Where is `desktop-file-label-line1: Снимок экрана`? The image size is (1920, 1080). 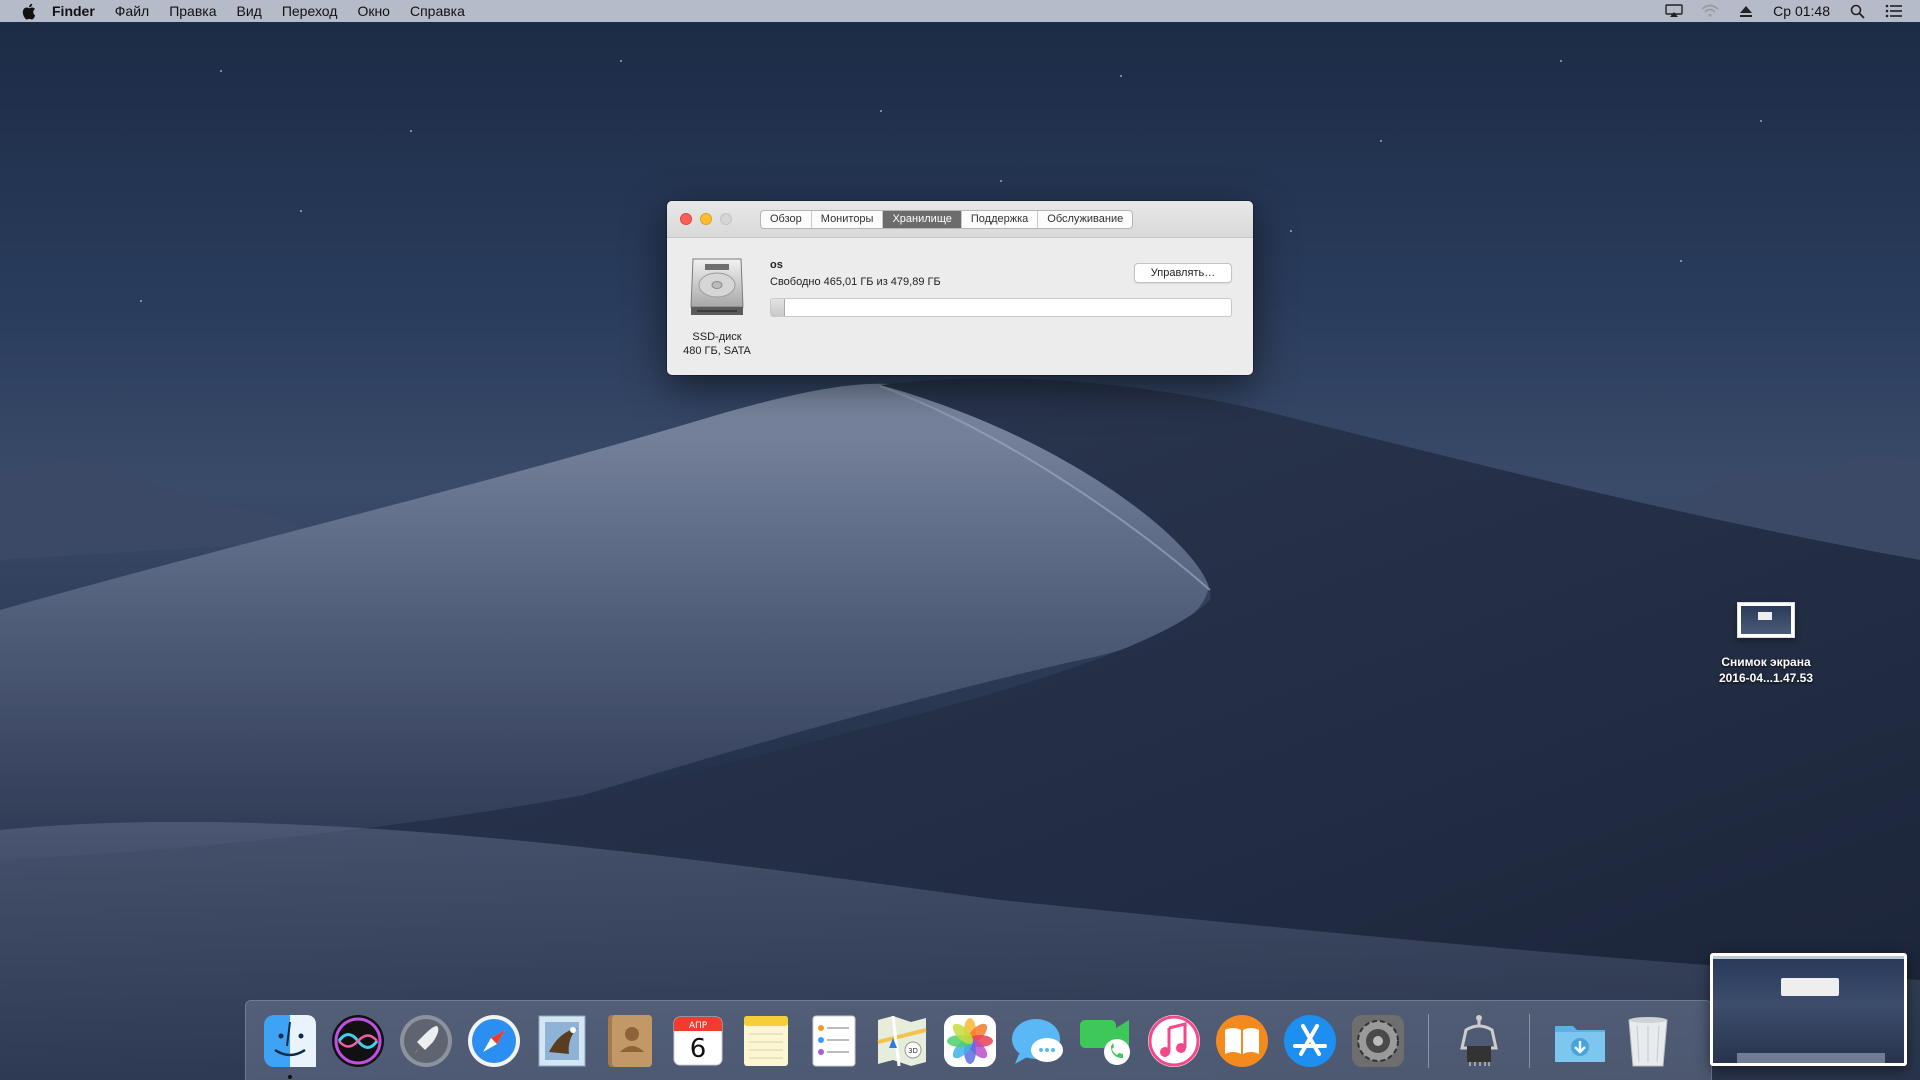
desktop-file-label-line1: Снимок экрана is located at coordinates (1766, 662).